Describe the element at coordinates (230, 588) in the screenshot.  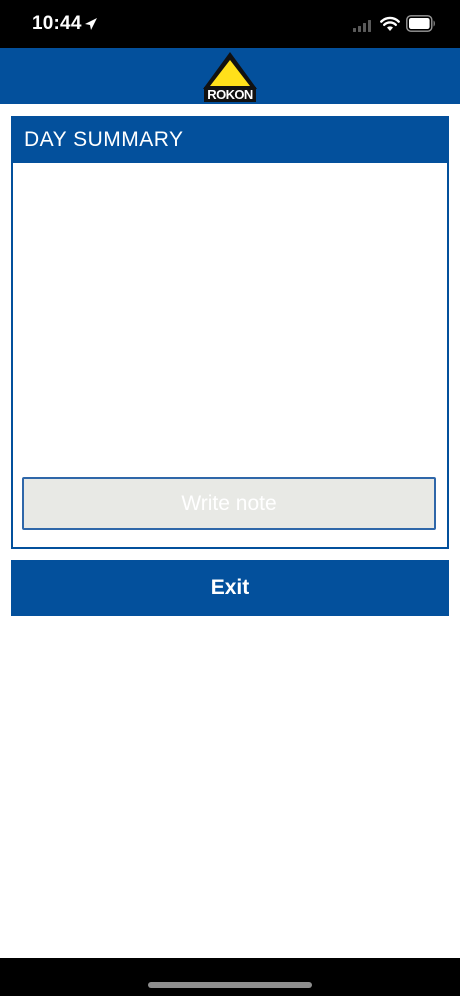
I see `exit-button: Exit` at that location.